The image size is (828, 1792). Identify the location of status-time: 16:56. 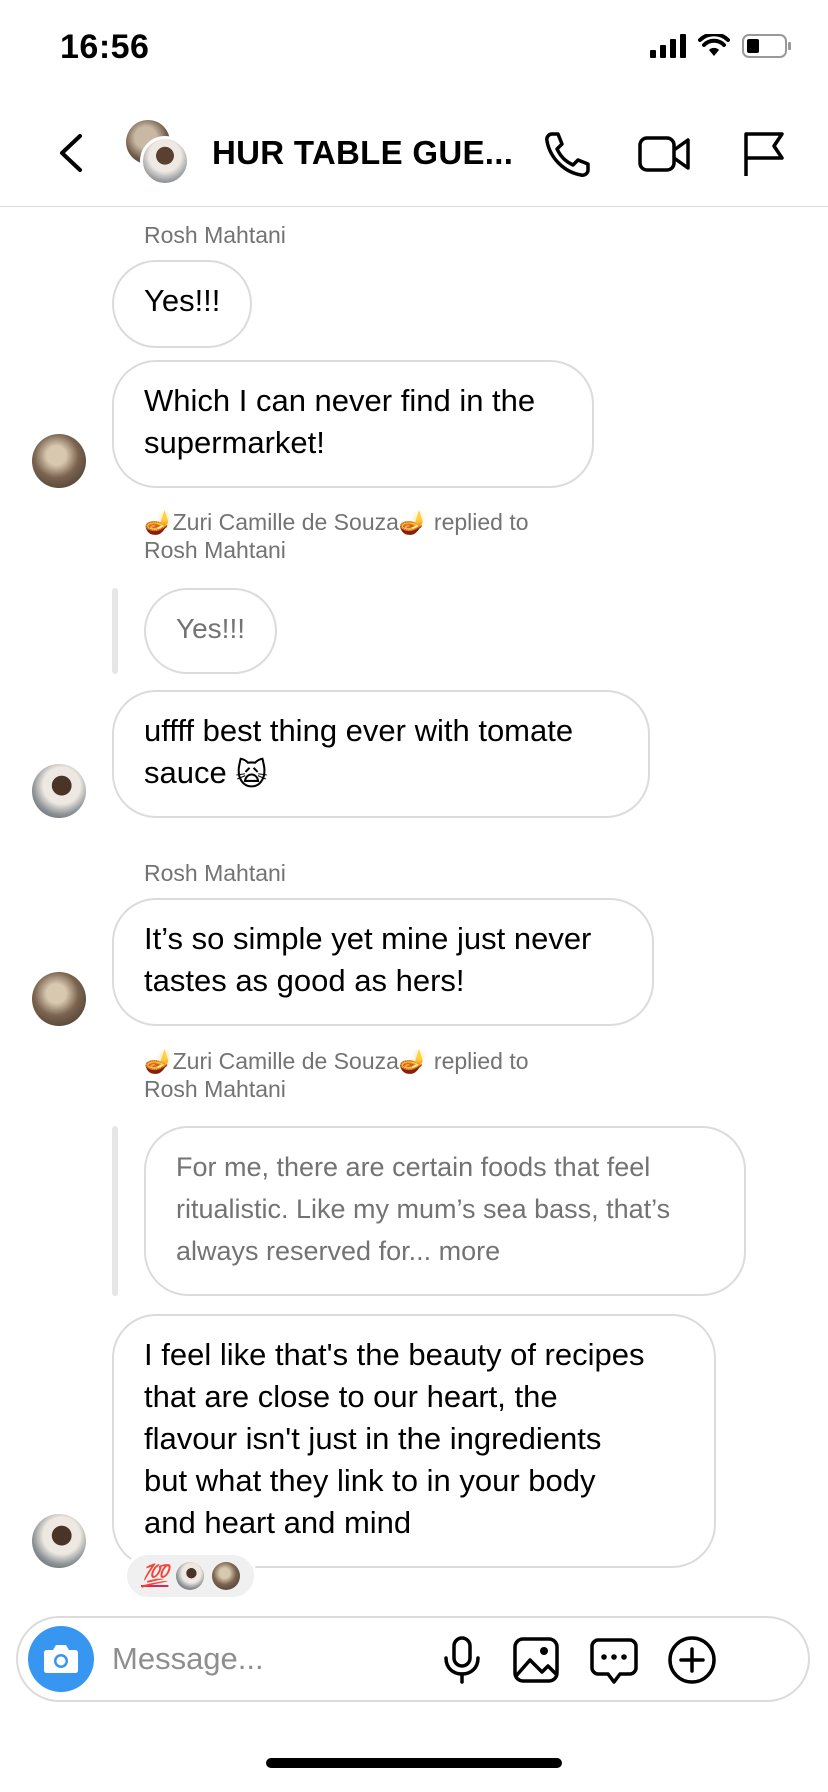
(105, 47).